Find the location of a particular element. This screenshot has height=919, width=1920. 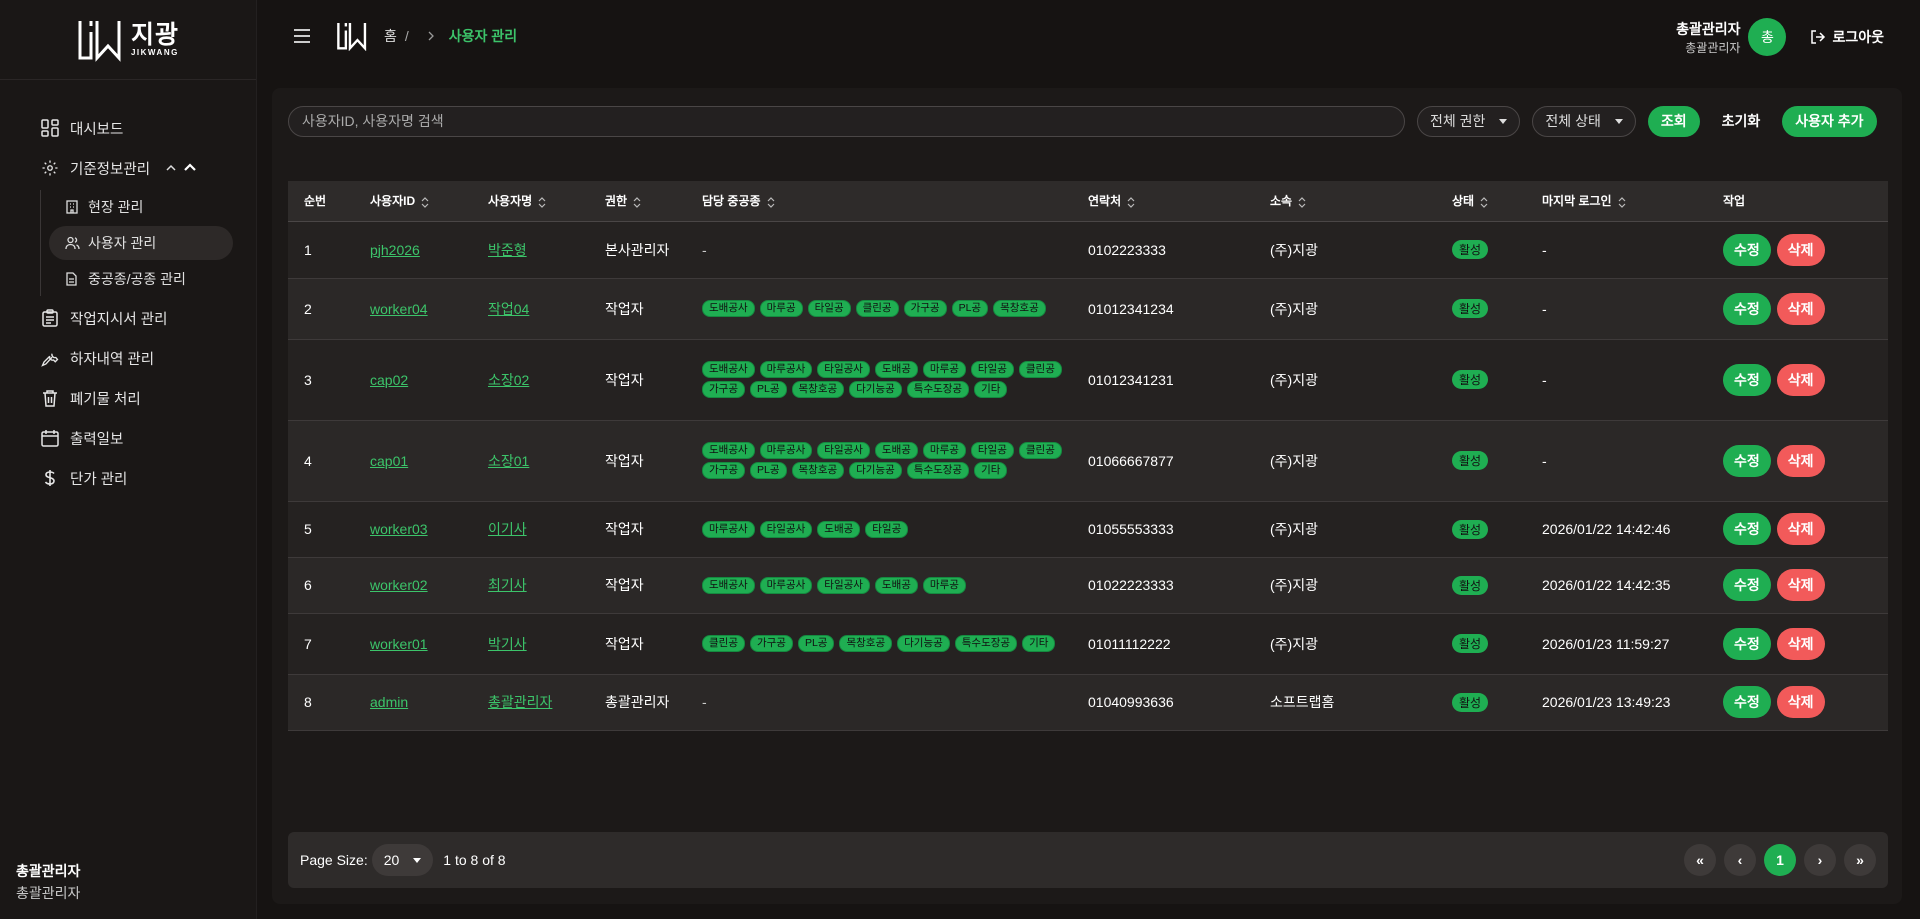

sidebar-item-dashboard: 대시보드 is located at coordinates (128, 128).